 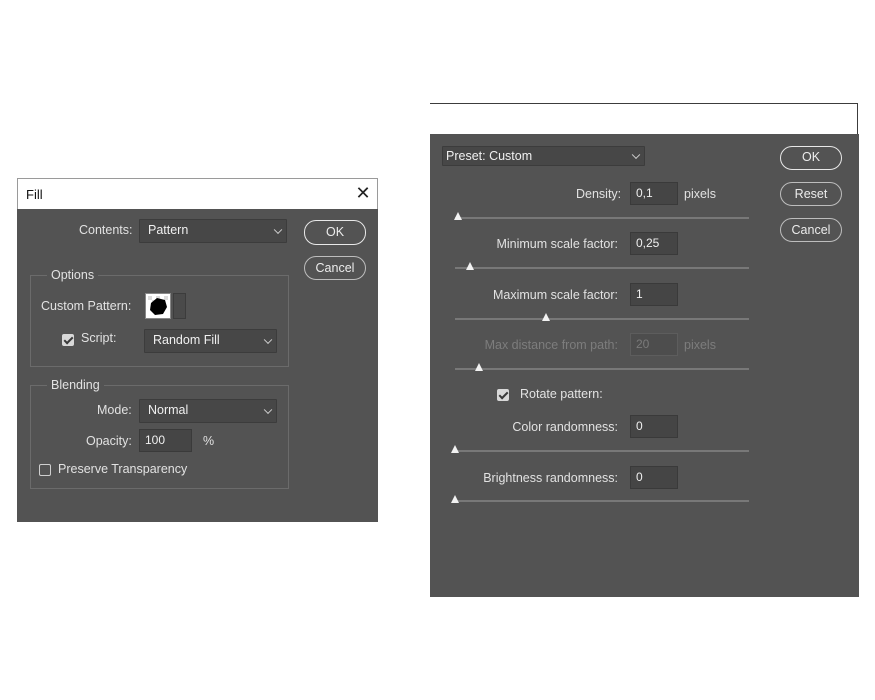 What do you see at coordinates (455, 499) in the screenshot?
I see `brightness-randomness-slider-thumb` at bounding box center [455, 499].